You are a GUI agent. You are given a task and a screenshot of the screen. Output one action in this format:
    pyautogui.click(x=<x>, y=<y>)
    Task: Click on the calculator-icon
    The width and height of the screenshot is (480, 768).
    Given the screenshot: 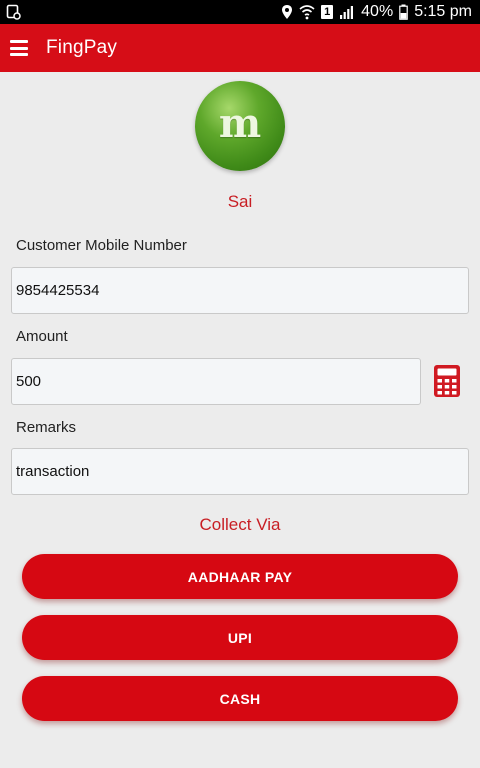 What is the action you would take?
    pyautogui.click(x=447, y=381)
    